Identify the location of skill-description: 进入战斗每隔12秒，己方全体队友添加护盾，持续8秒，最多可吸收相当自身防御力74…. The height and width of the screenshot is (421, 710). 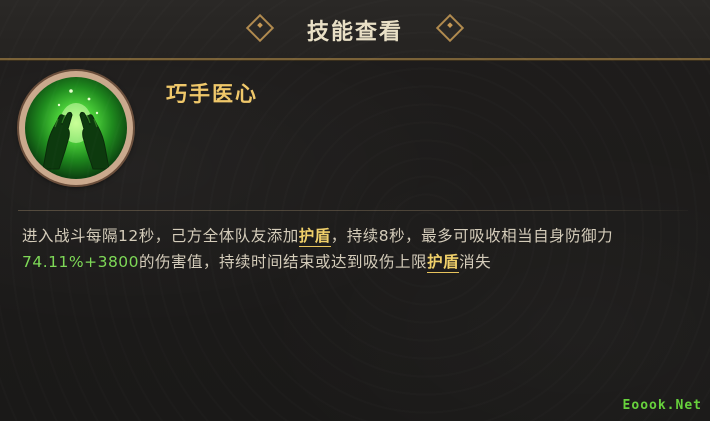
(352, 249).